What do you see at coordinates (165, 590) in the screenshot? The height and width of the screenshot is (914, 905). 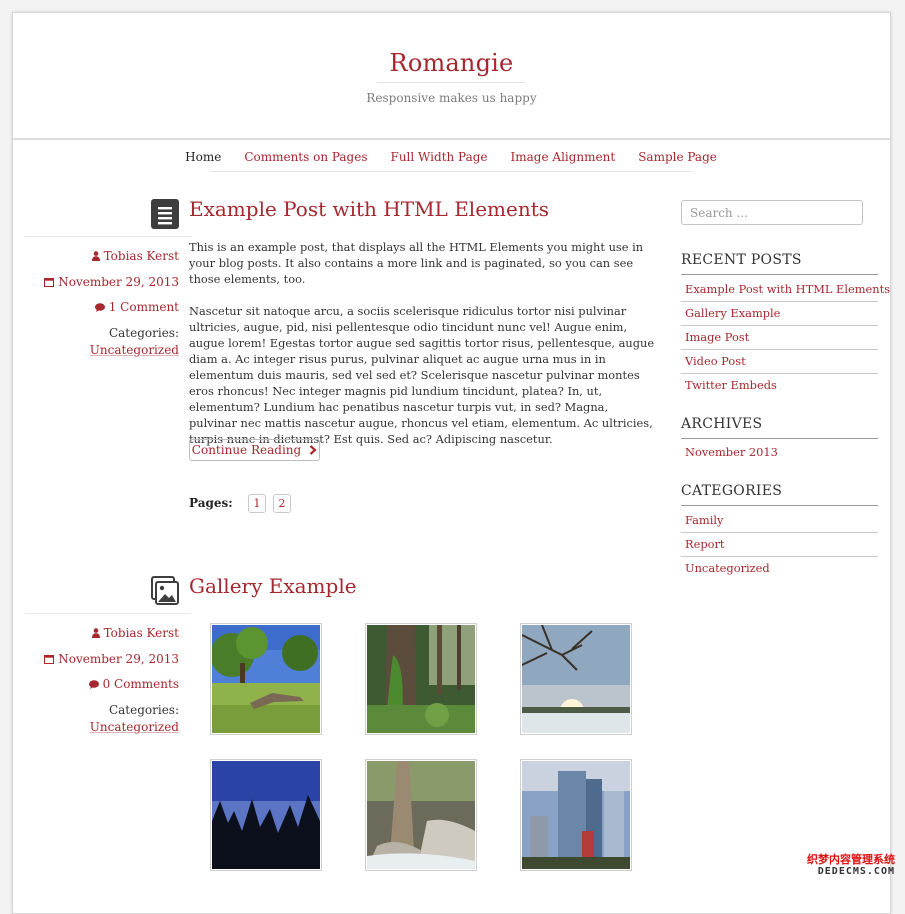 I see `gallery-icon` at bounding box center [165, 590].